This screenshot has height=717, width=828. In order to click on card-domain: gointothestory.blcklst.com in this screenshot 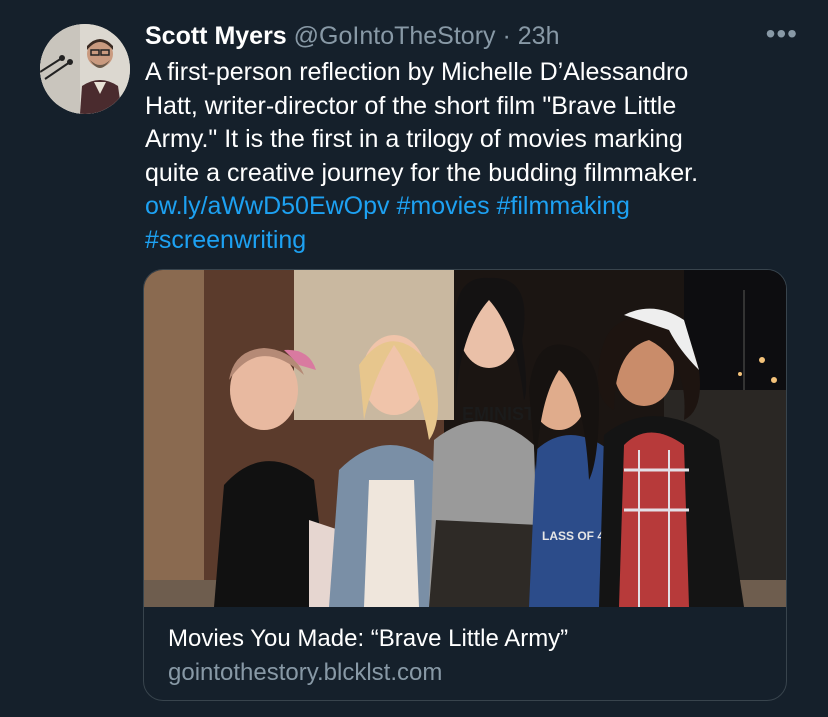, I will do `click(305, 673)`.